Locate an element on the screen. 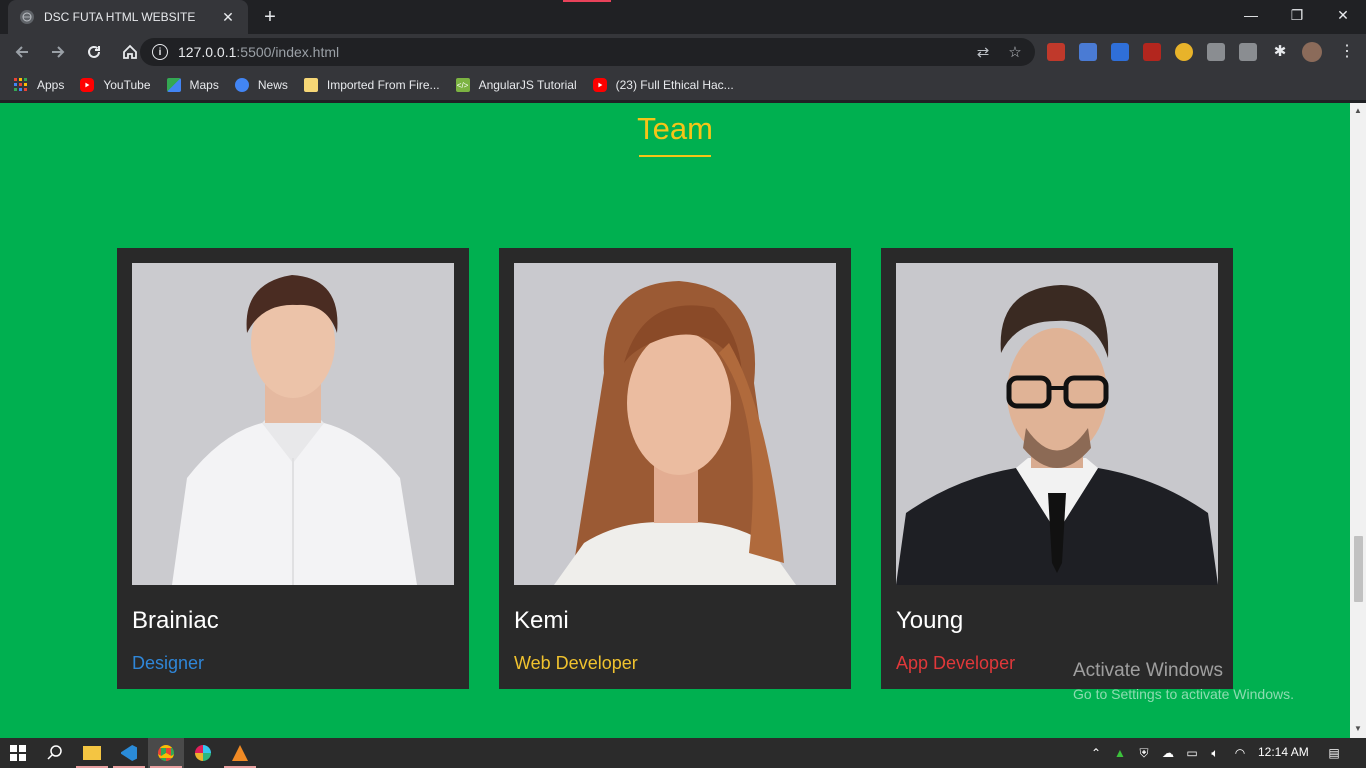  chrome-icon is located at coordinates (166, 753).